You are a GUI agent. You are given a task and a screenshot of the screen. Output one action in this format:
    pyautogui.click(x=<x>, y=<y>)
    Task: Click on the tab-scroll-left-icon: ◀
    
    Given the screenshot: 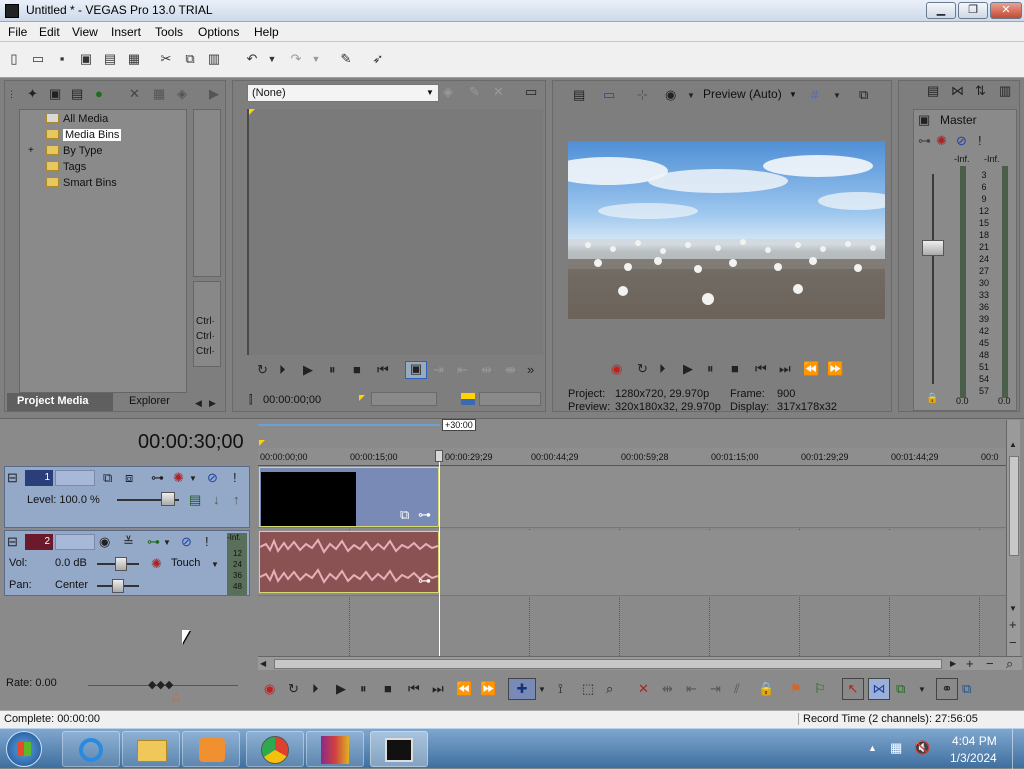 What is the action you would take?
    pyautogui.click(x=198, y=403)
    